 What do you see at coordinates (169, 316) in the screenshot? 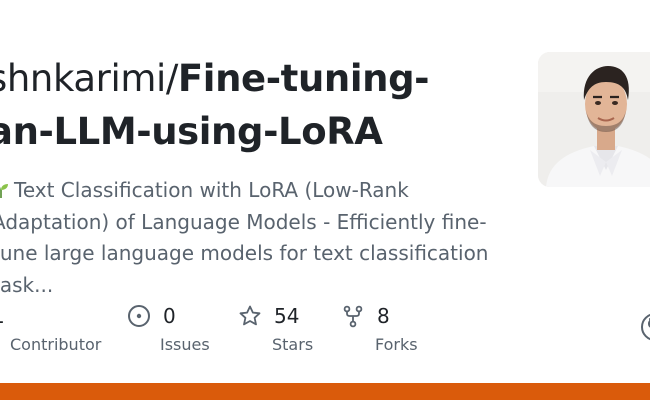
I see `issues-count: 0` at bounding box center [169, 316].